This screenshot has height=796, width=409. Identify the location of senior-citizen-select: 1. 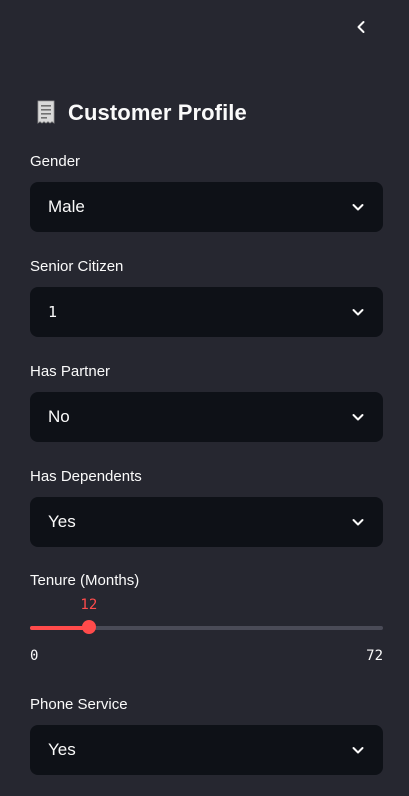
(206, 312).